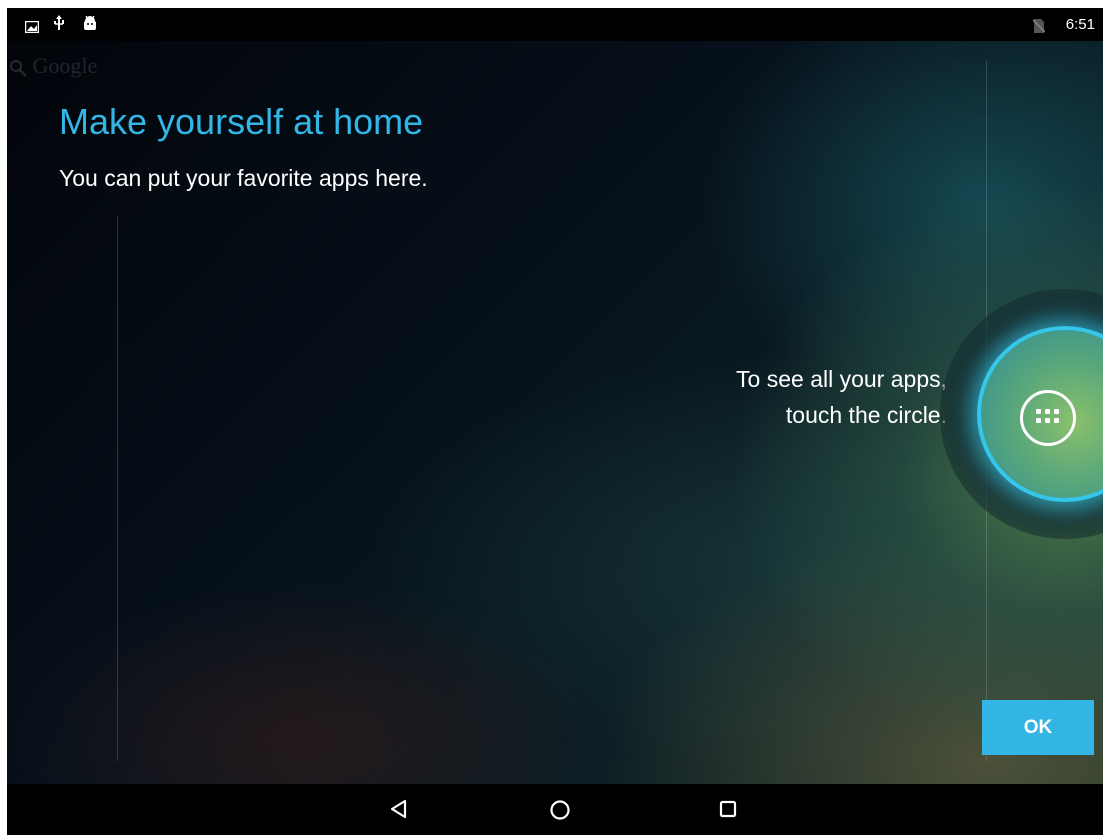  What do you see at coordinates (117, 488) in the screenshot?
I see `workspace-edge-left` at bounding box center [117, 488].